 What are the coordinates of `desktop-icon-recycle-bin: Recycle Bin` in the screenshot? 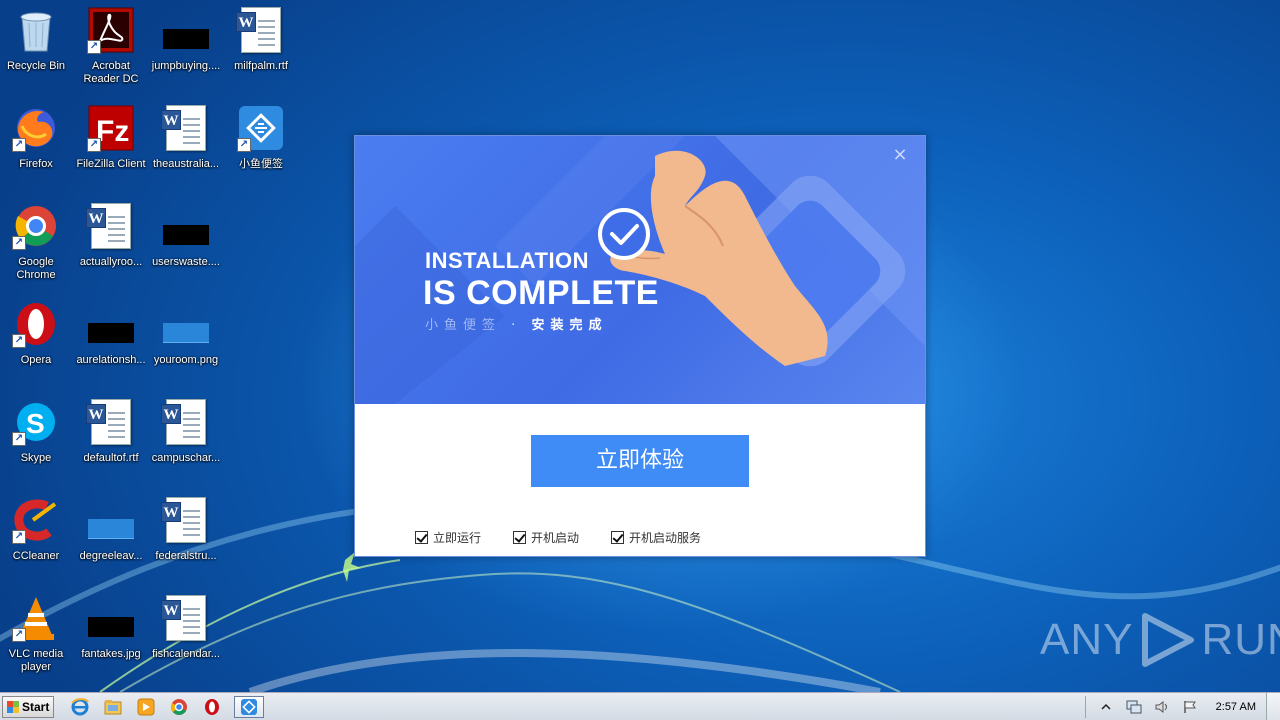 It's located at (37, 51).